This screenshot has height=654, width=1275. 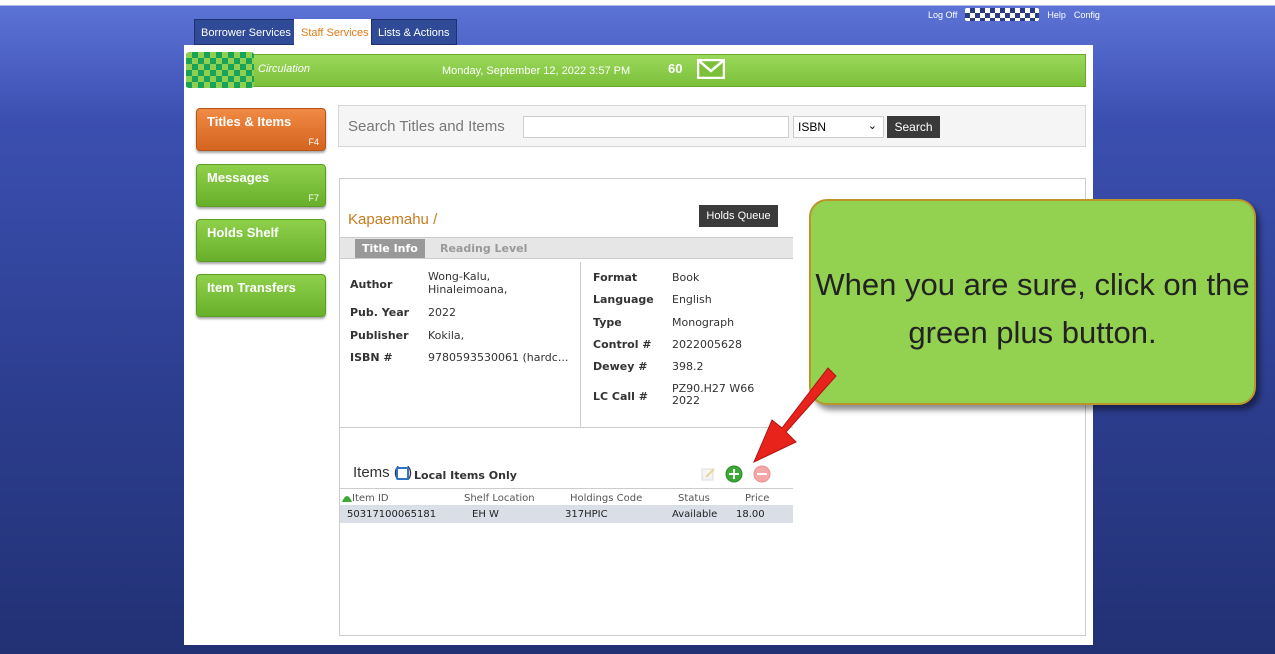 What do you see at coordinates (347, 499) in the screenshot?
I see `sort-asc-icon` at bounding box center [347, 499].